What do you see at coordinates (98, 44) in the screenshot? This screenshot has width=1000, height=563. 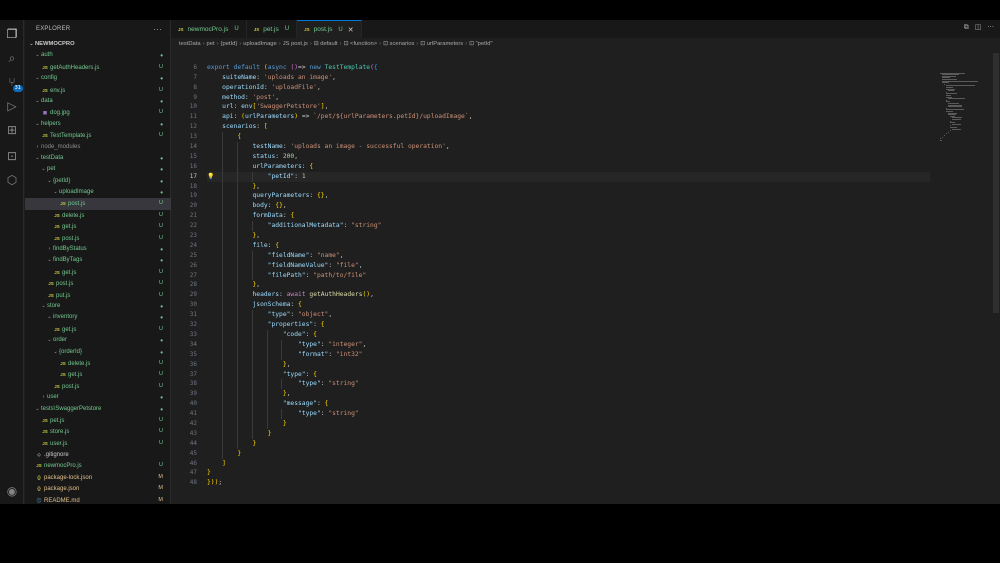 I see `workspace-root: ⌄NEWMOCPRO` at bounding box center [98, 44].